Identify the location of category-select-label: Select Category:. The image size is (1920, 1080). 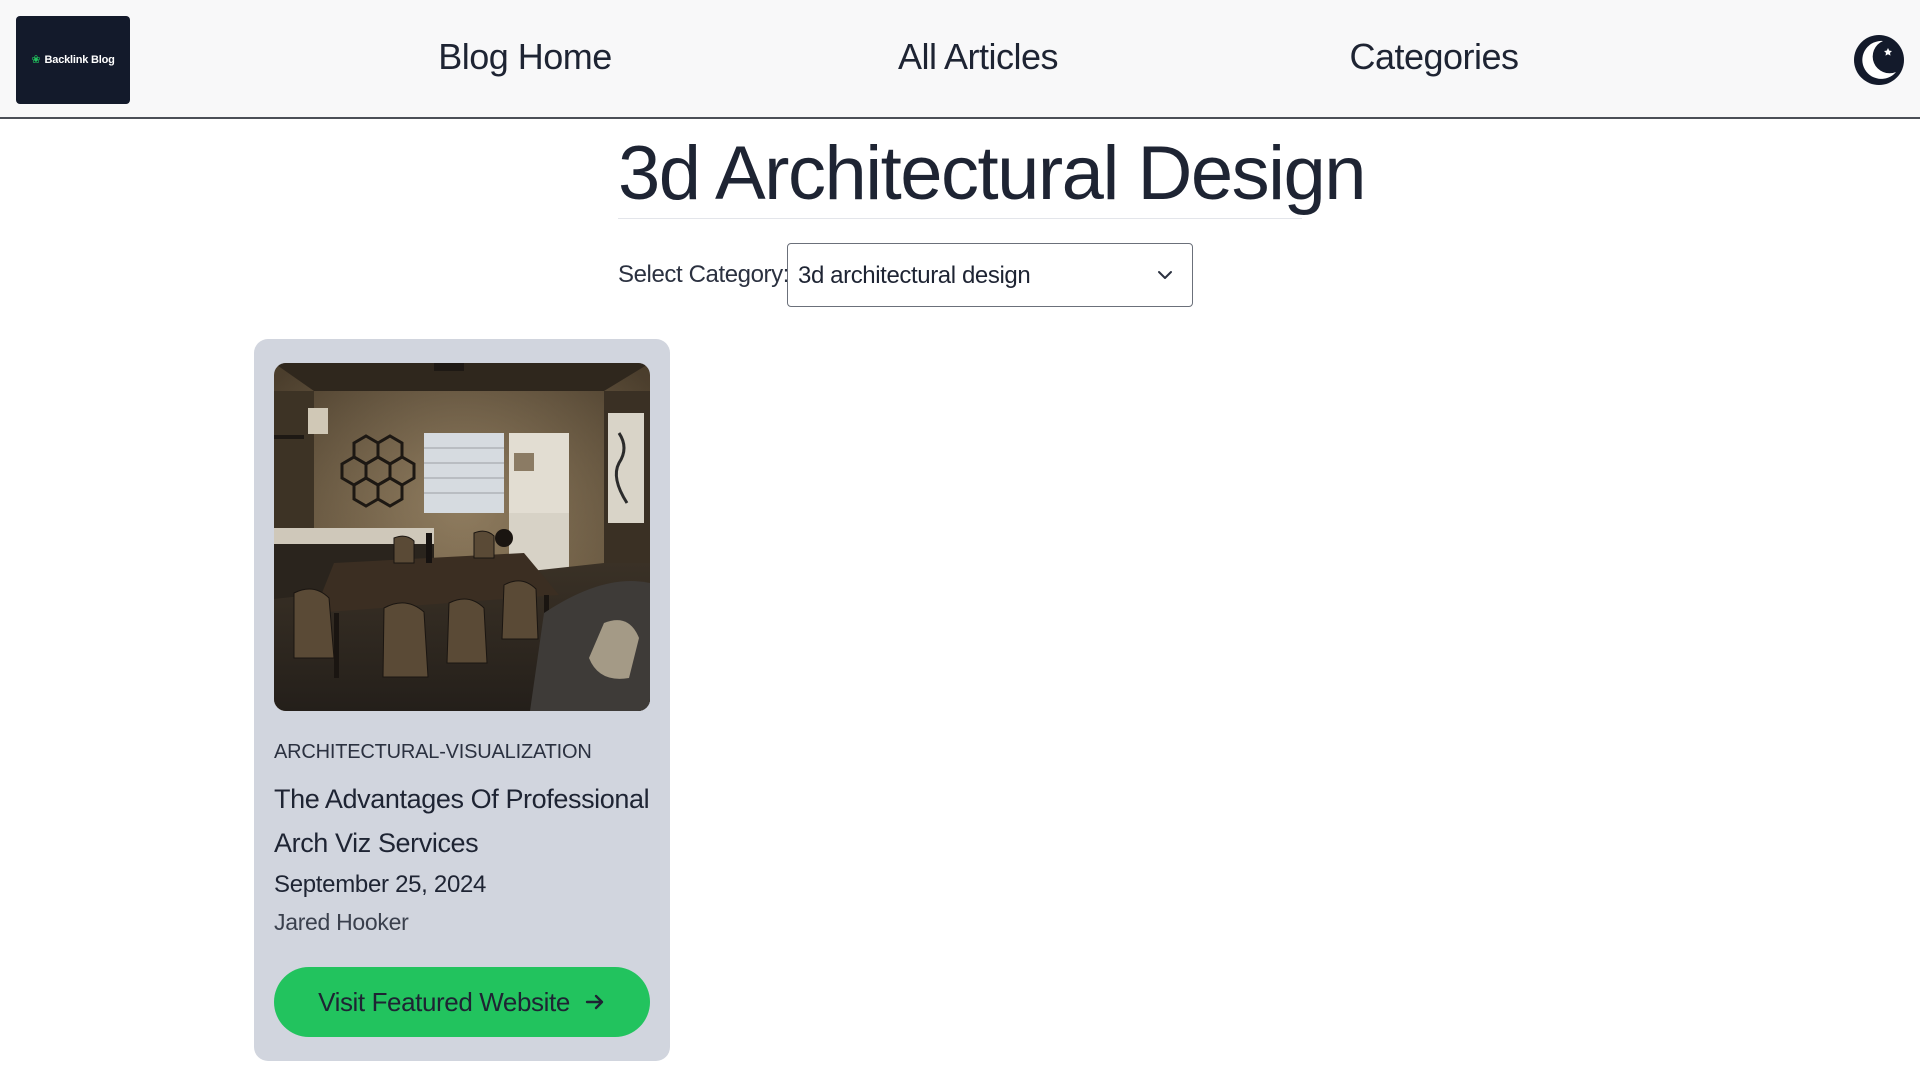
(704, 274).